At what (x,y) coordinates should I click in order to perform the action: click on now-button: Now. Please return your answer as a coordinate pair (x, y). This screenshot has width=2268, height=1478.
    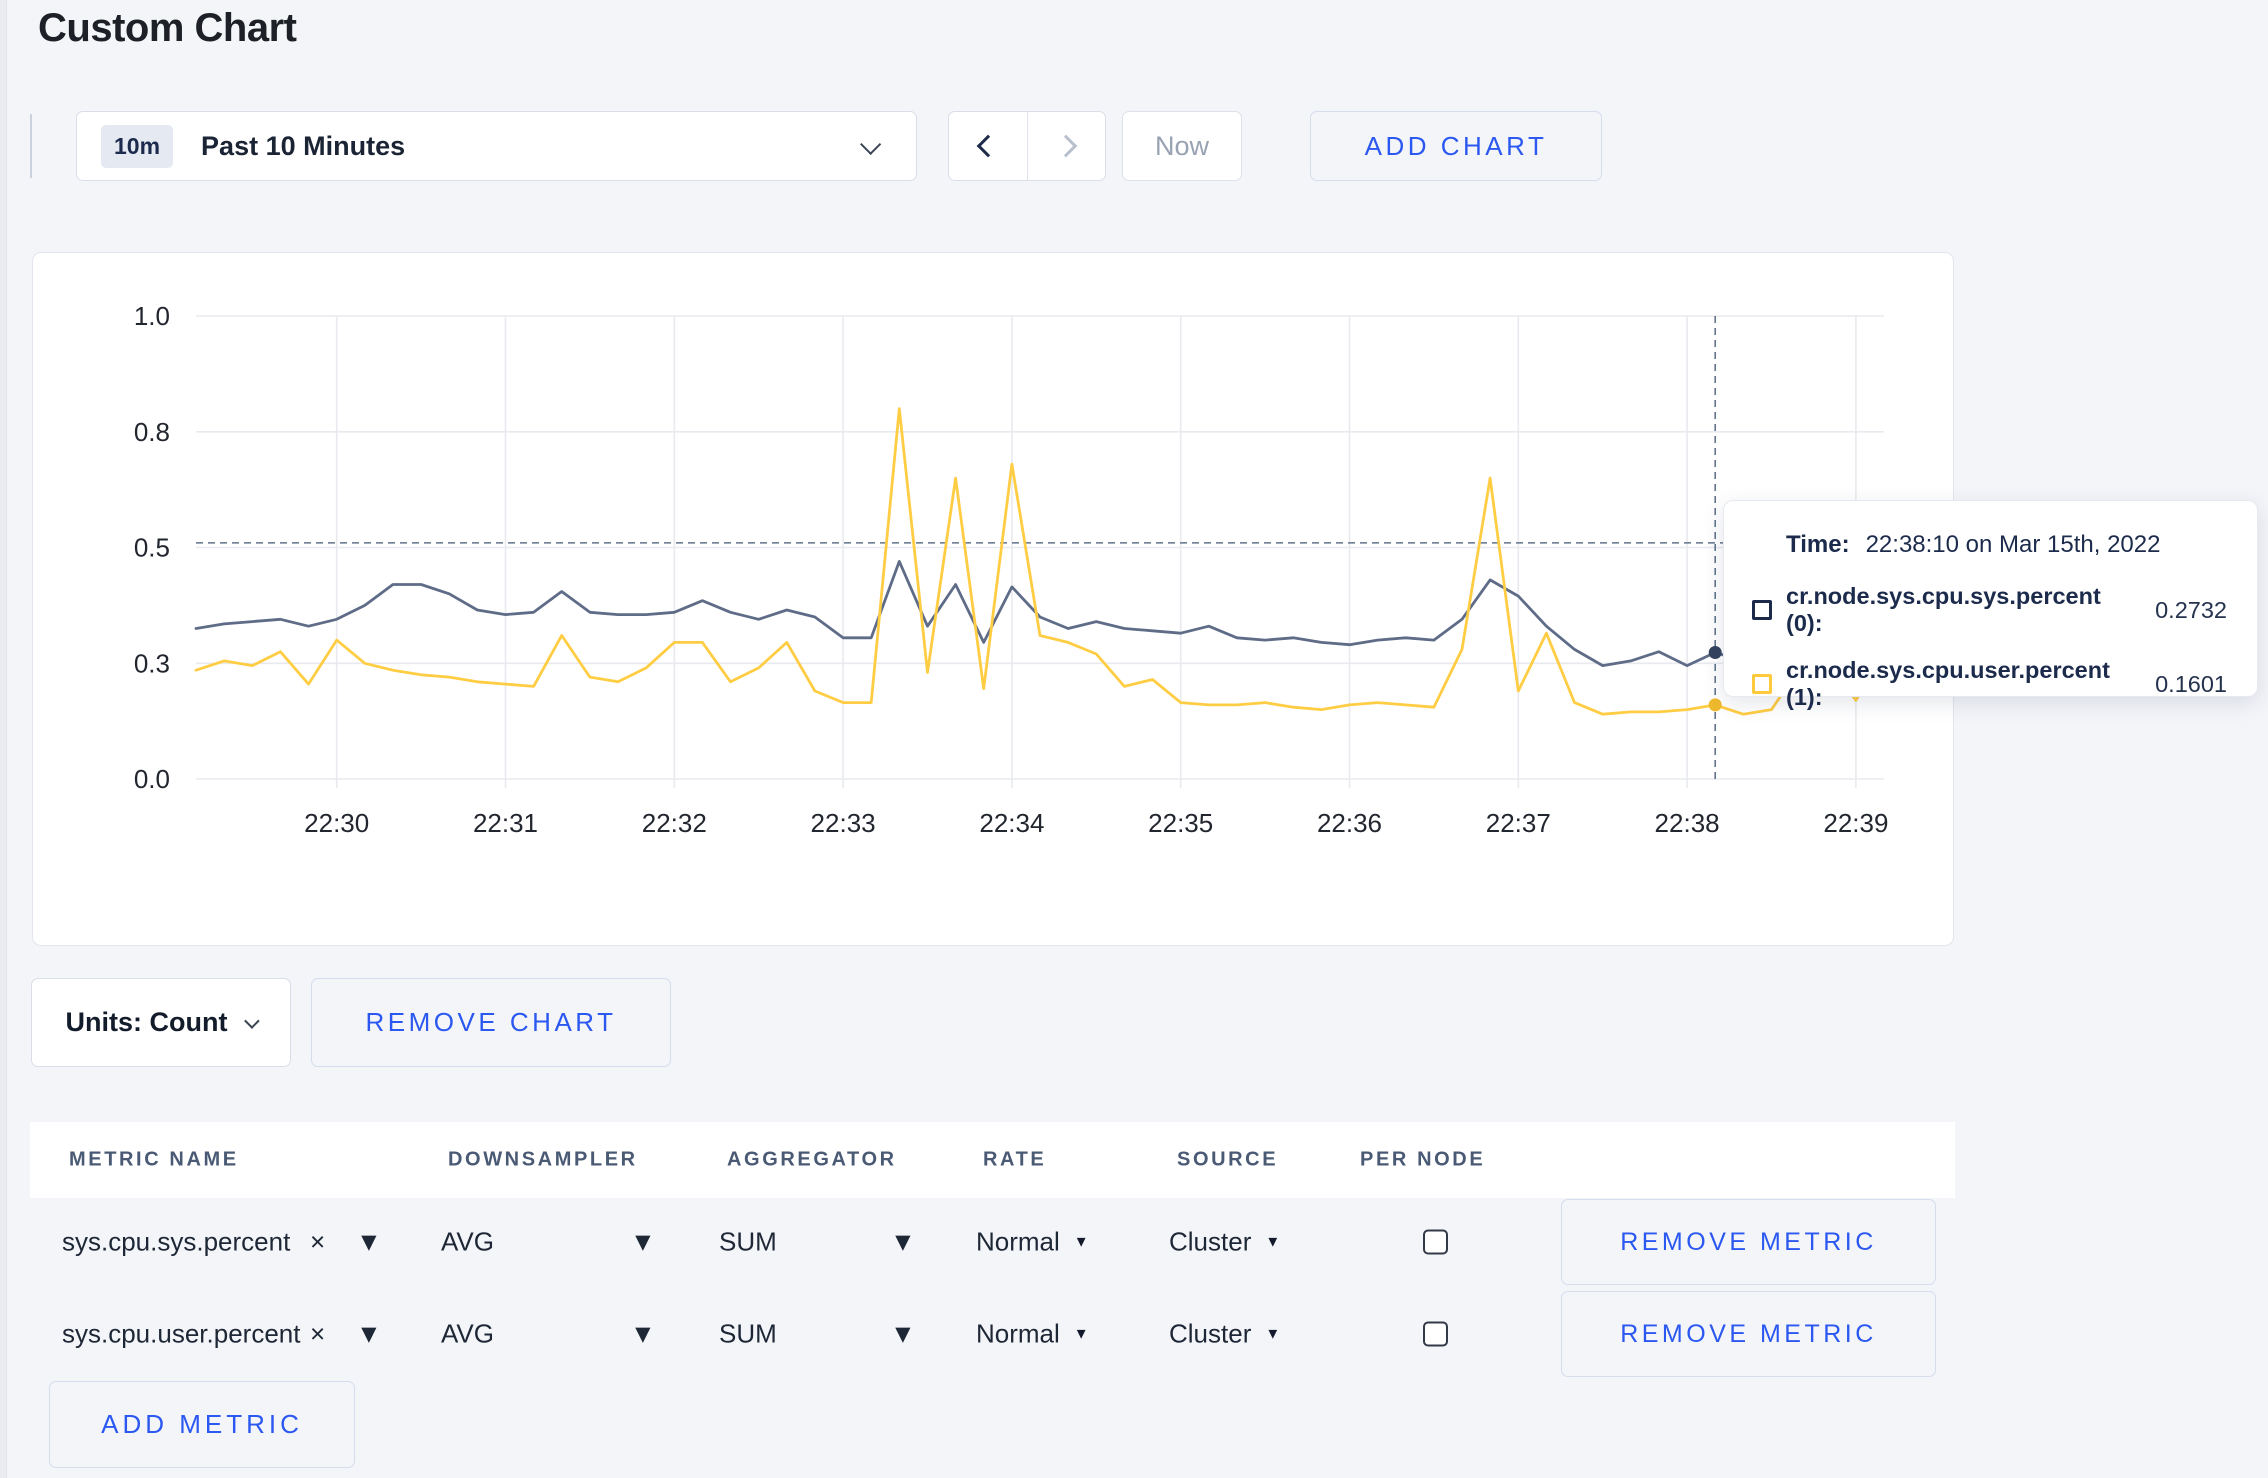
    Looking at the image, I should click on (1182, 146).